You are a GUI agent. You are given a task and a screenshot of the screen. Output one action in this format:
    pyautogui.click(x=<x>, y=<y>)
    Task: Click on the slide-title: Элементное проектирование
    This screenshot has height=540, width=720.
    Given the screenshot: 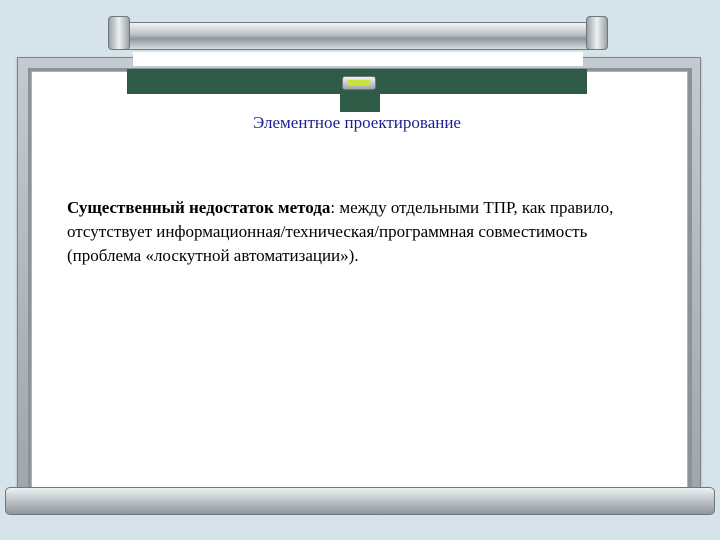 What is the action you would take?
    pyautogui.click(x=357, y=122)
    